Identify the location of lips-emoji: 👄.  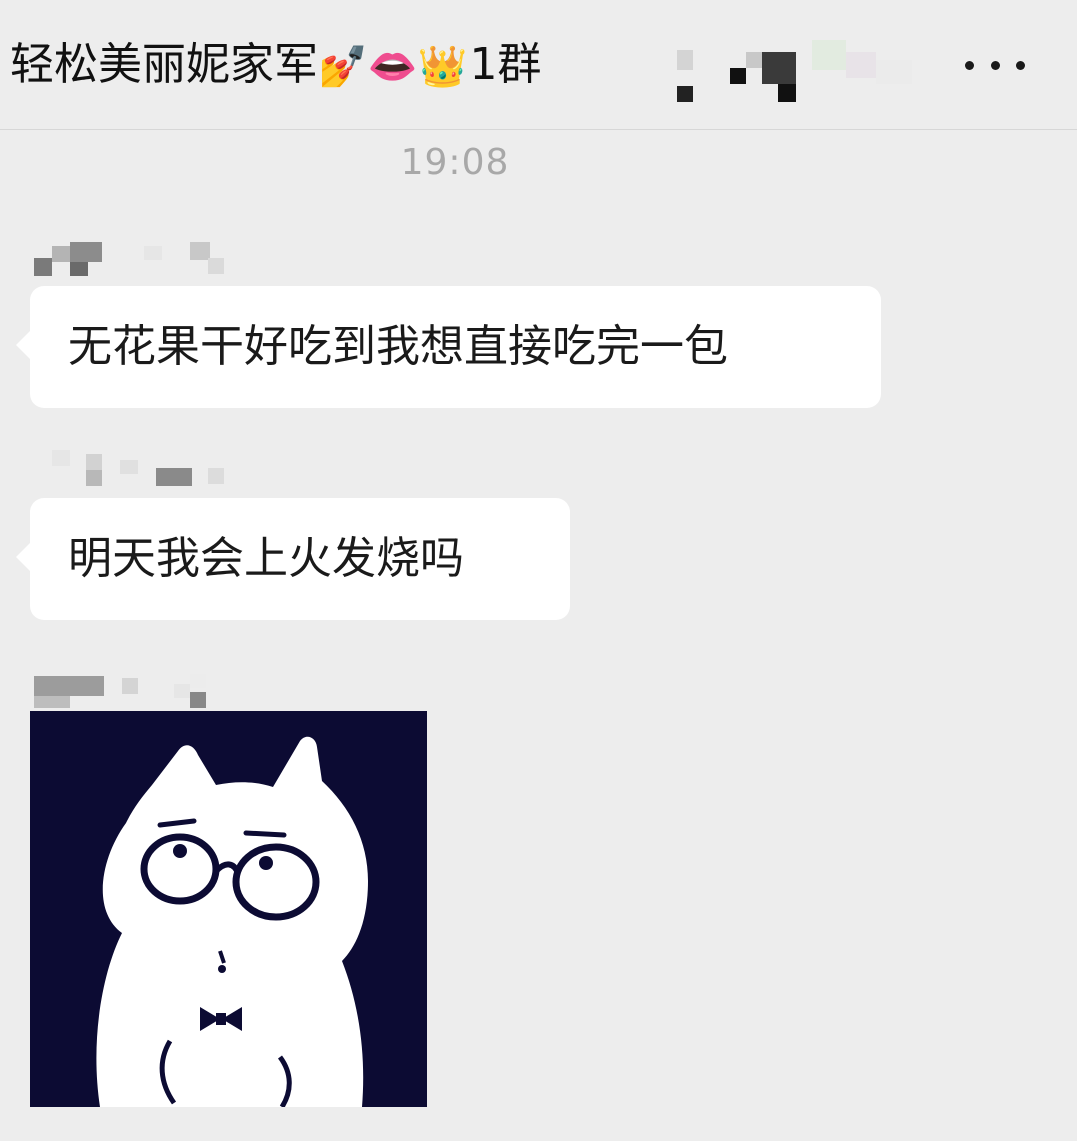
(392, 67).